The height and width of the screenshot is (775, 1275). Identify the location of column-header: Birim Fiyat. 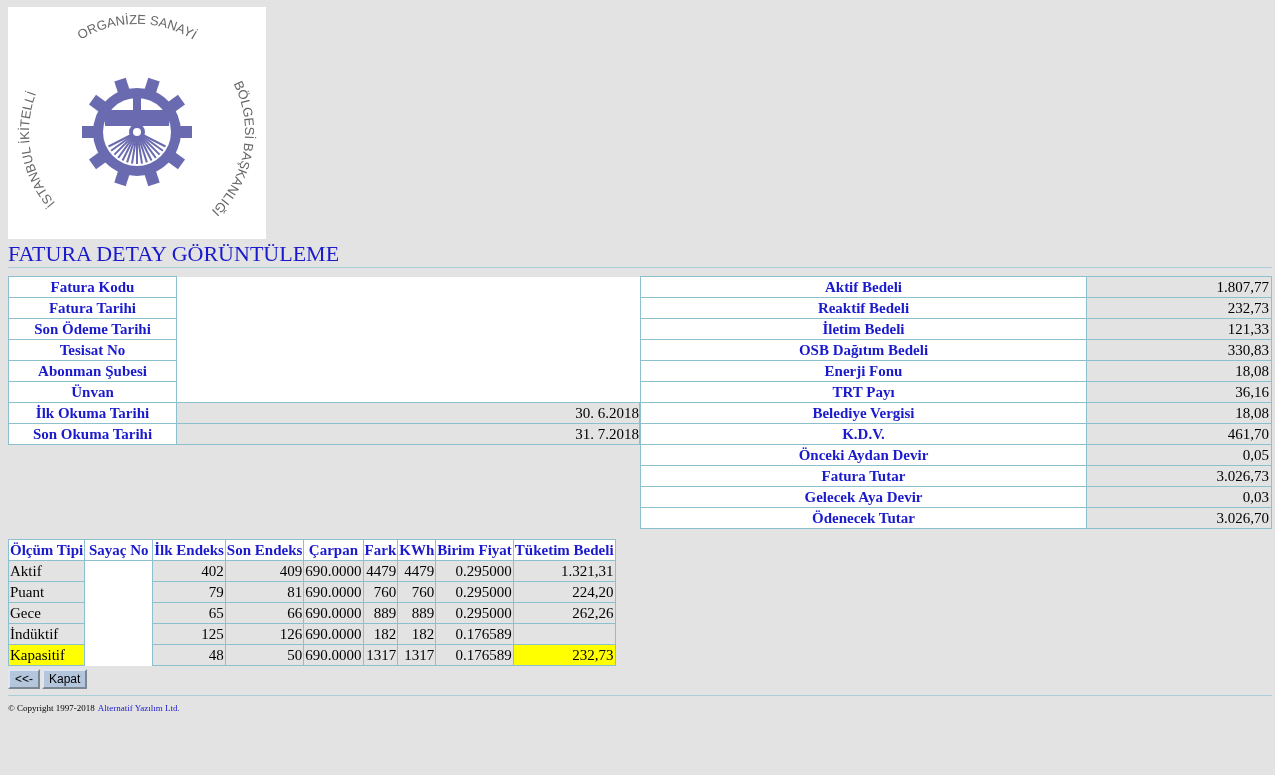
(474, 550).